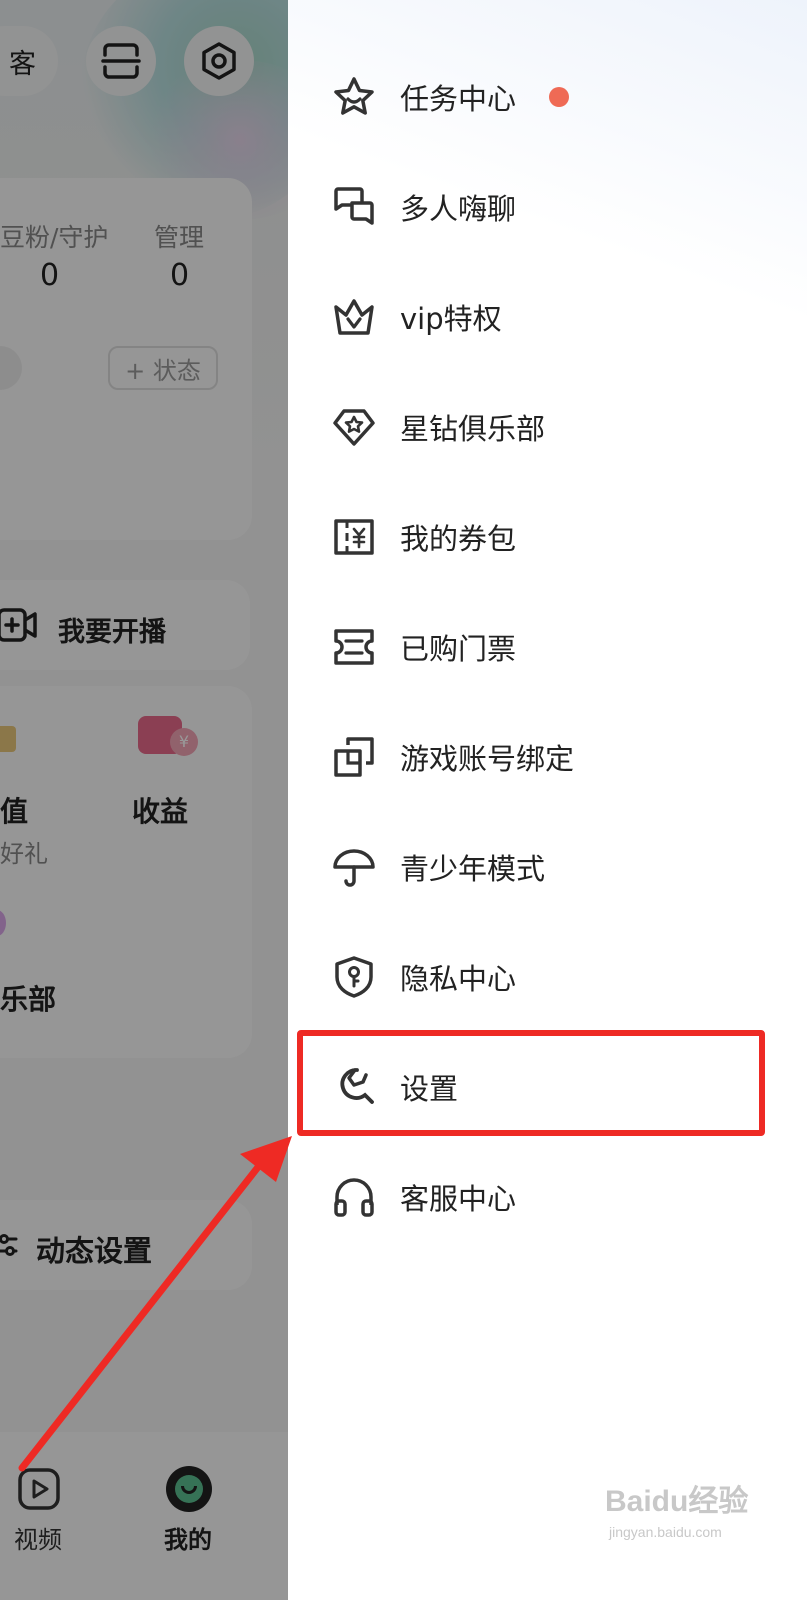 The width and height of the screenshot is (807, 1600). I want to click on watermark-url: jingyan.baidu.com, so click(665, 1532).